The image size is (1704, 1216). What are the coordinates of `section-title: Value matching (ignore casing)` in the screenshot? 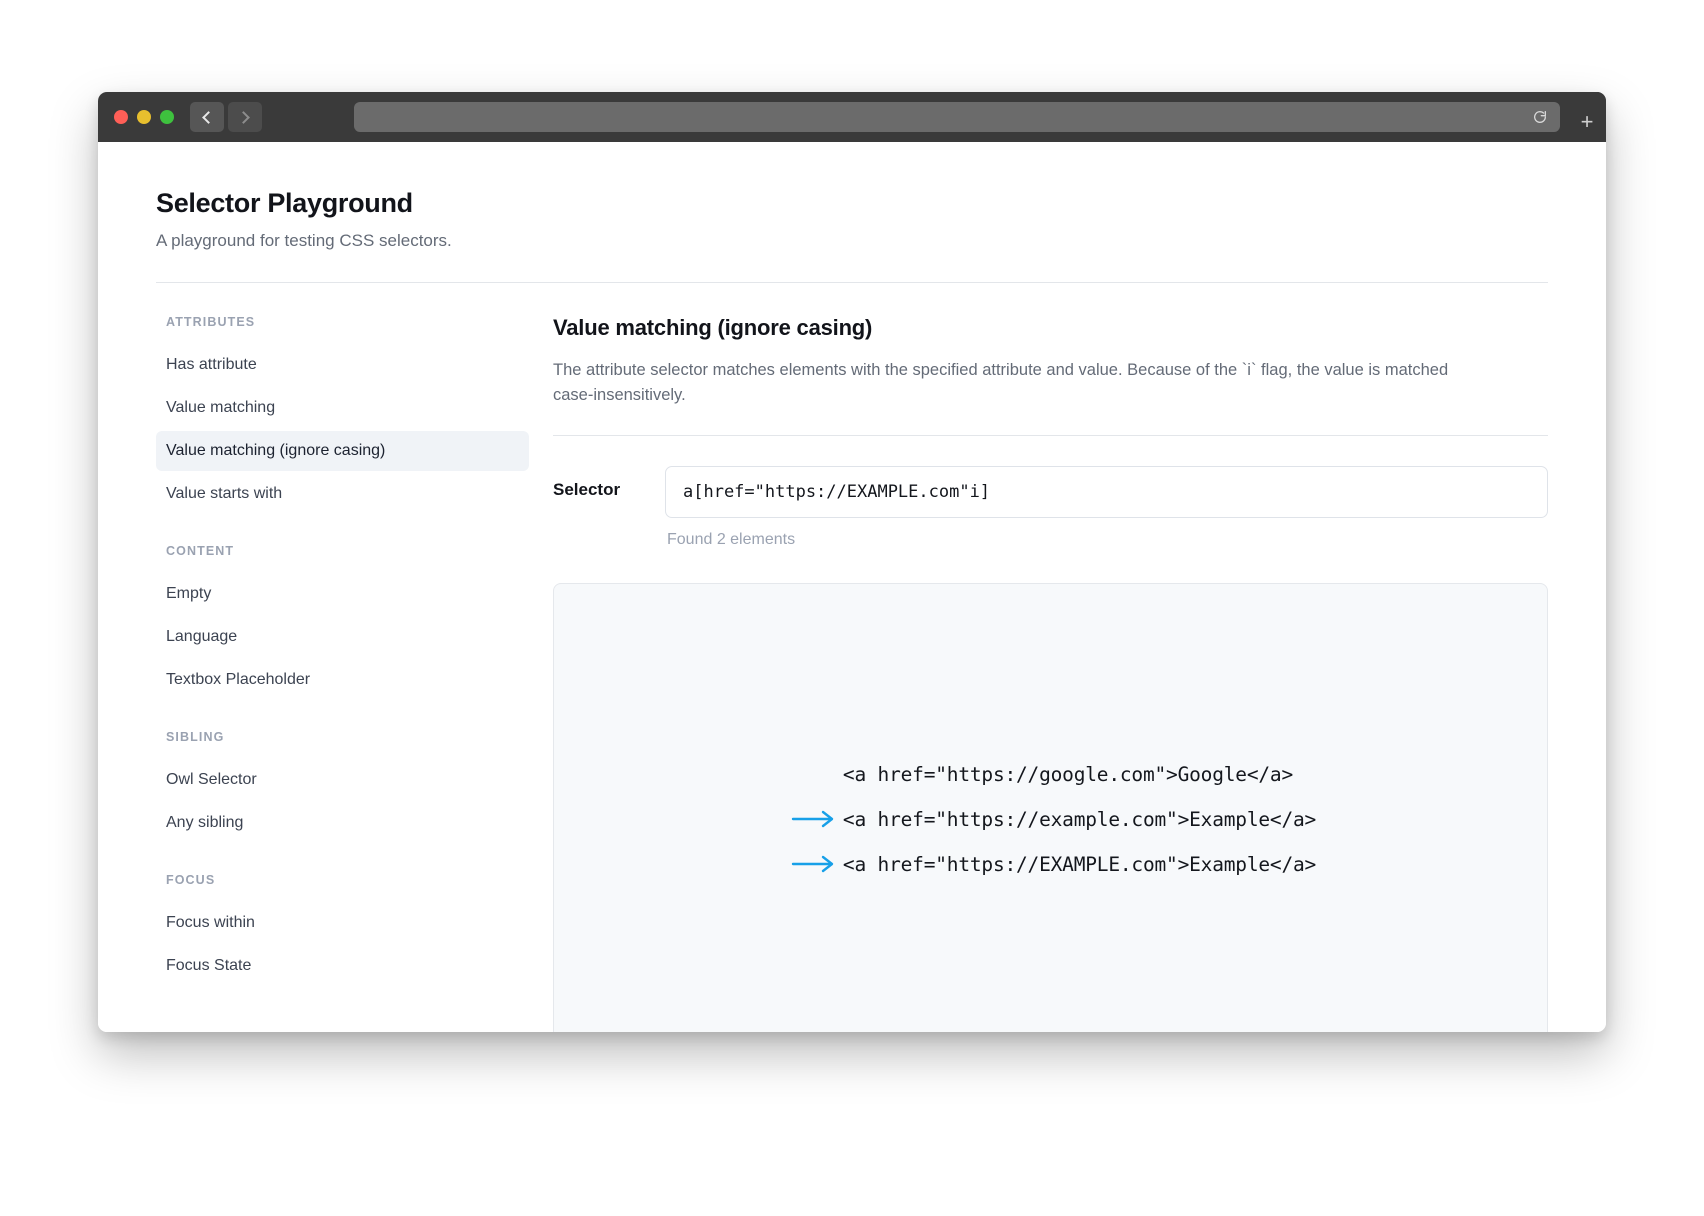 It's located at (713, 327).